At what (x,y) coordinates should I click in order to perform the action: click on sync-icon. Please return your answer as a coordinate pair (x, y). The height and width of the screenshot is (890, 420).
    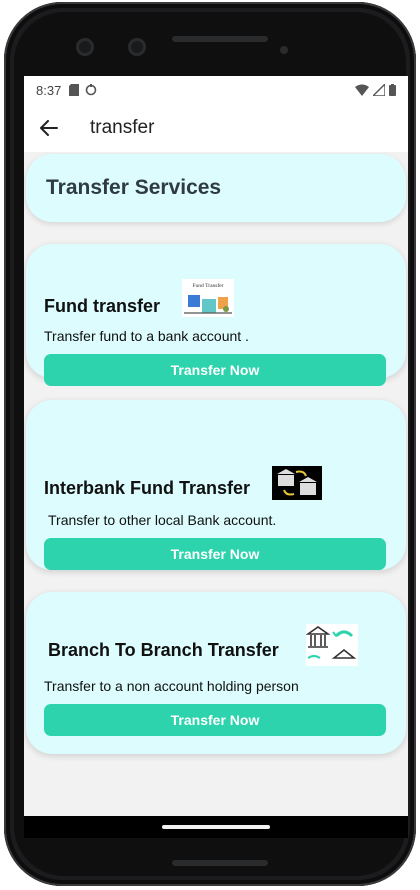
    Looking at the image, I should click on (91, 90).